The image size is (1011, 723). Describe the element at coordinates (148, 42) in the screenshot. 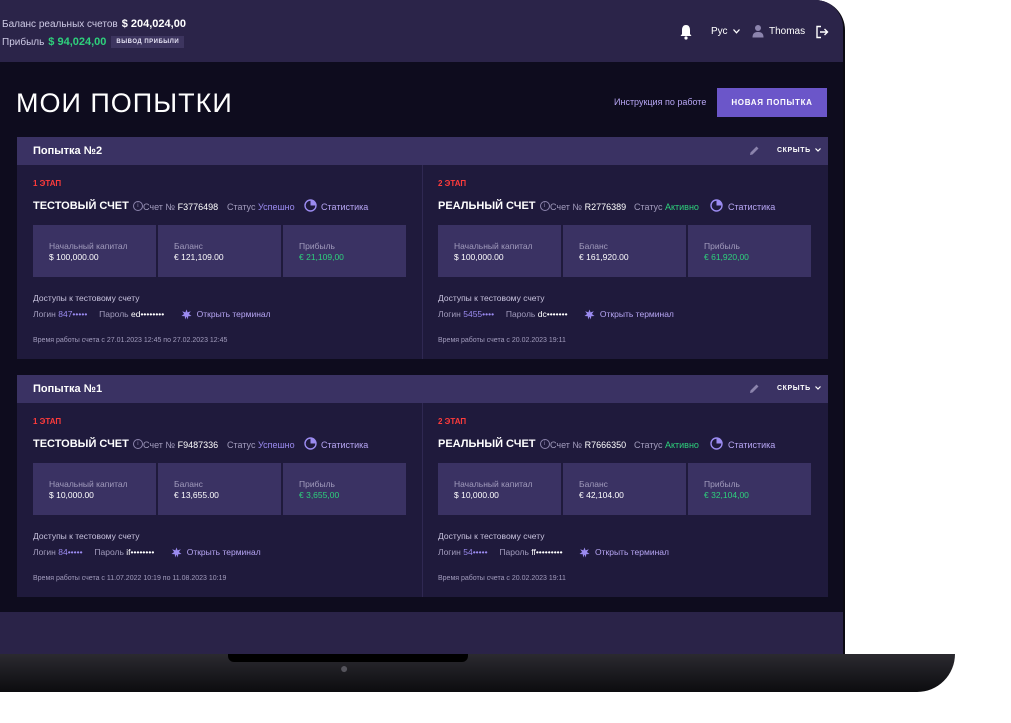

I see `withdraw-profit-button: вывод прибыли` at that location.